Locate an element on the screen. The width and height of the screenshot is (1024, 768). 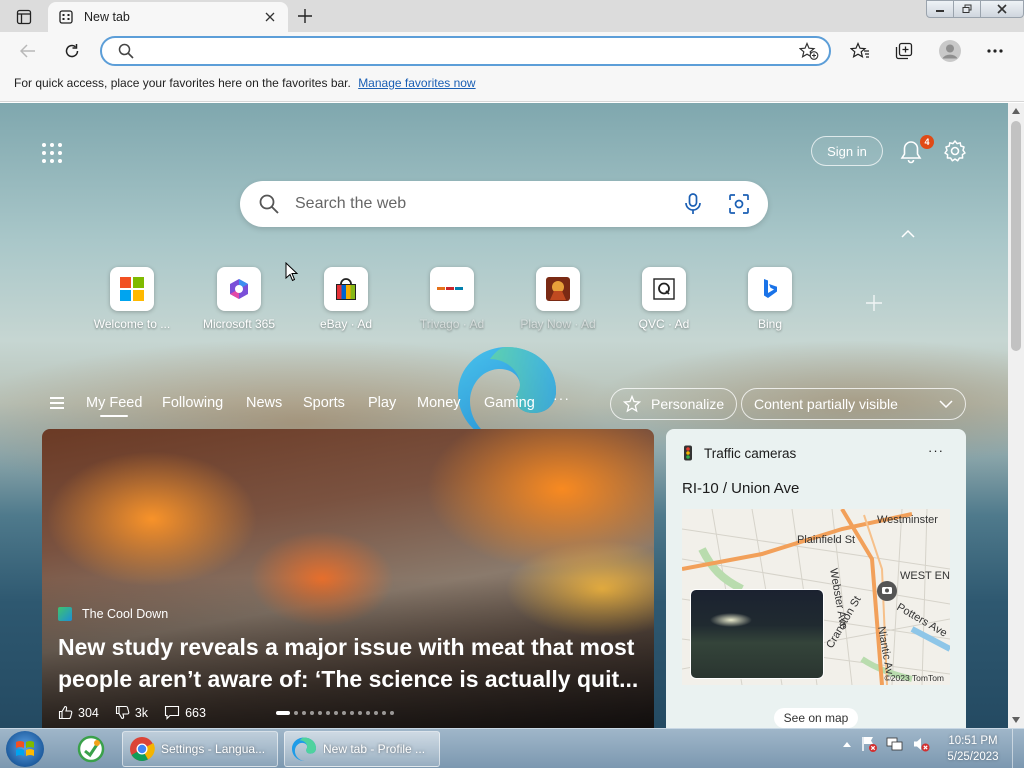
back-button is located at coordinates (28, 51).